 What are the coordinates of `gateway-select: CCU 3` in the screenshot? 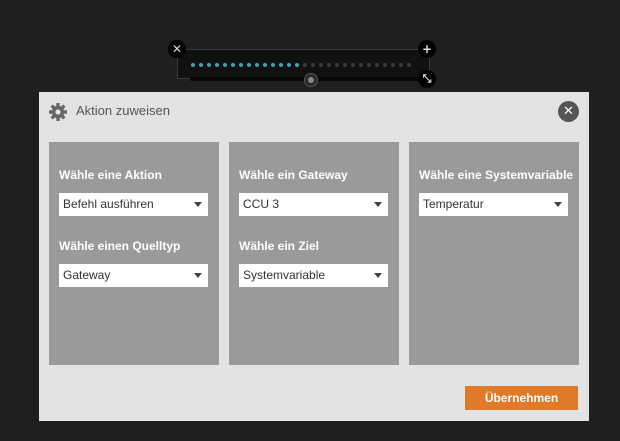 It's located at (313, 204).